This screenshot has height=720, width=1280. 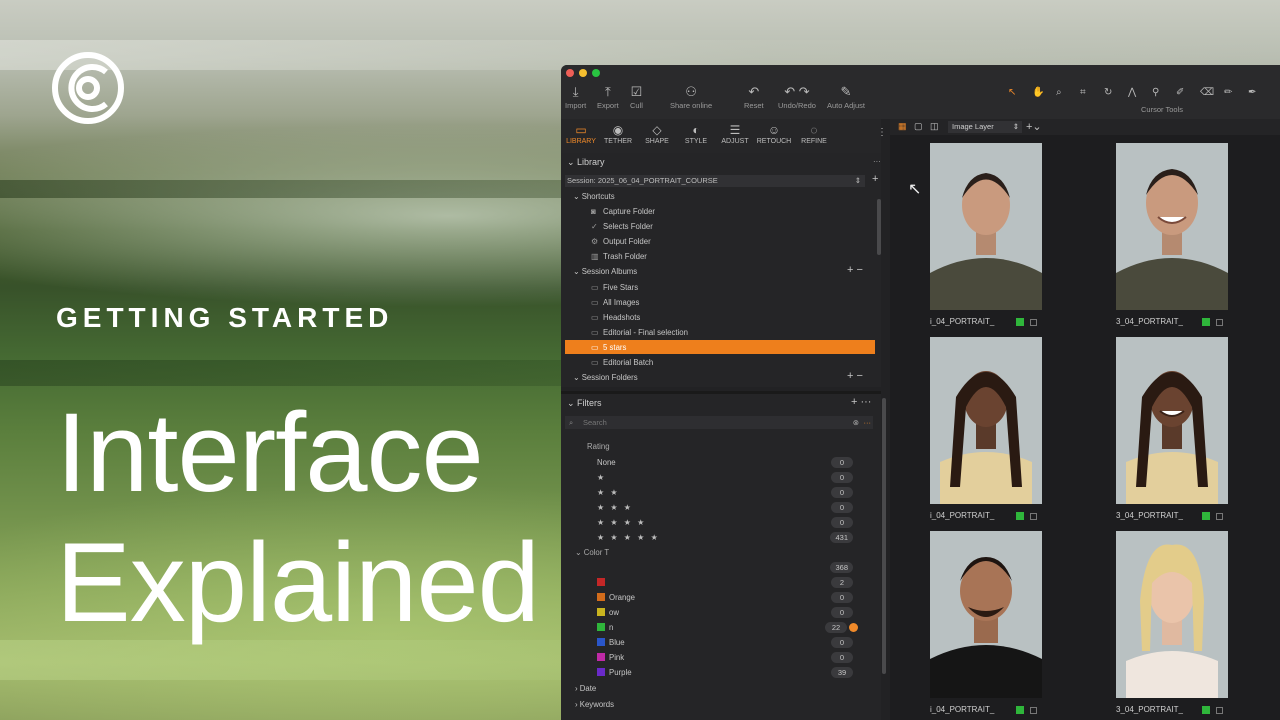 I want to click on pan-icon: ✋, so click(x=1038, y=92).